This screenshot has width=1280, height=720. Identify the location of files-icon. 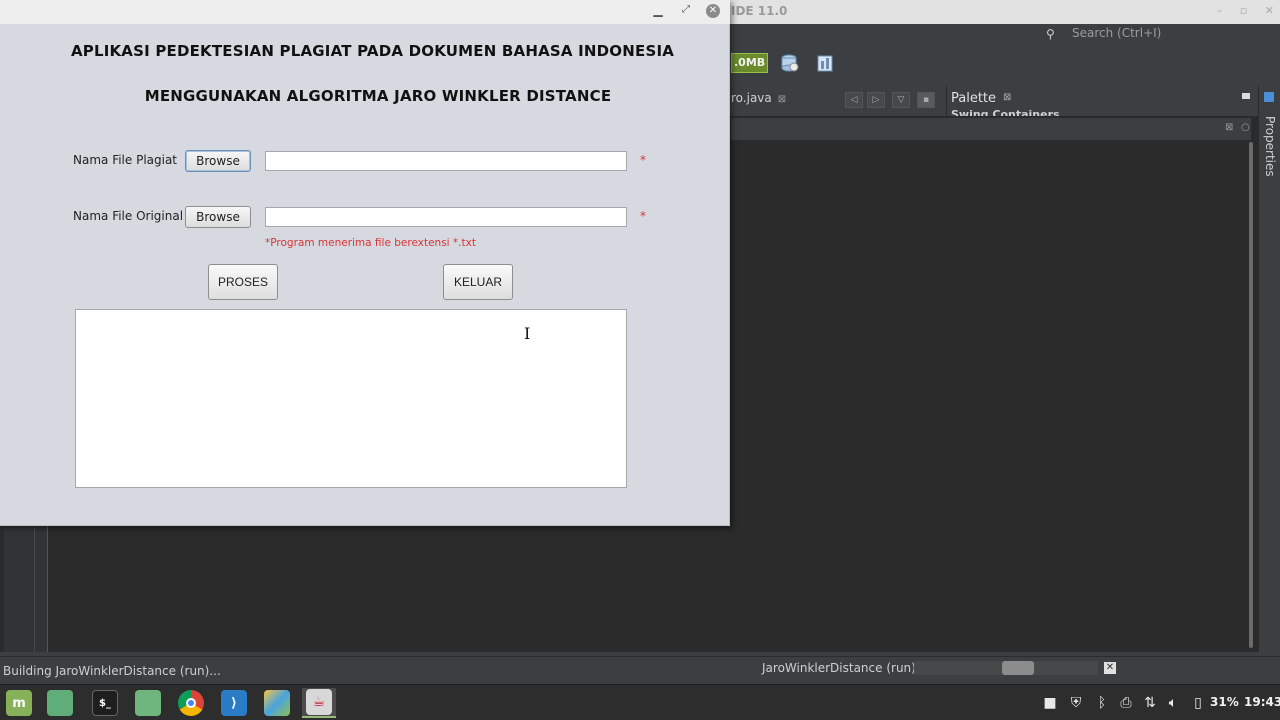
(148, 703).